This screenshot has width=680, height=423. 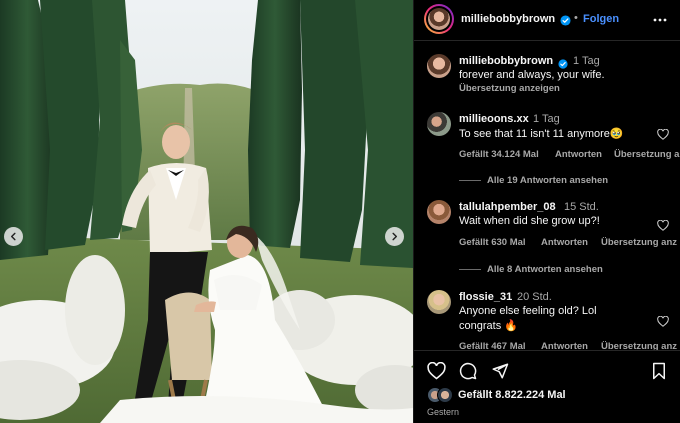 What do you see at coordinates (508, 19) in the screenshot?
I see `header-username: milliebobbybrown` at bounding box center [508, 19].